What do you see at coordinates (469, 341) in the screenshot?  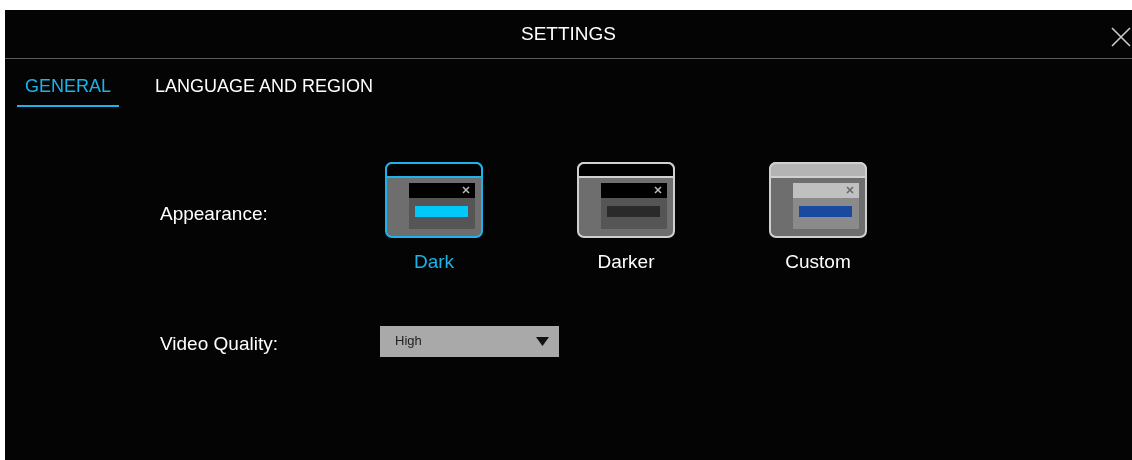 I see `quality-dropdown: High` at bounding box center [469, 341].